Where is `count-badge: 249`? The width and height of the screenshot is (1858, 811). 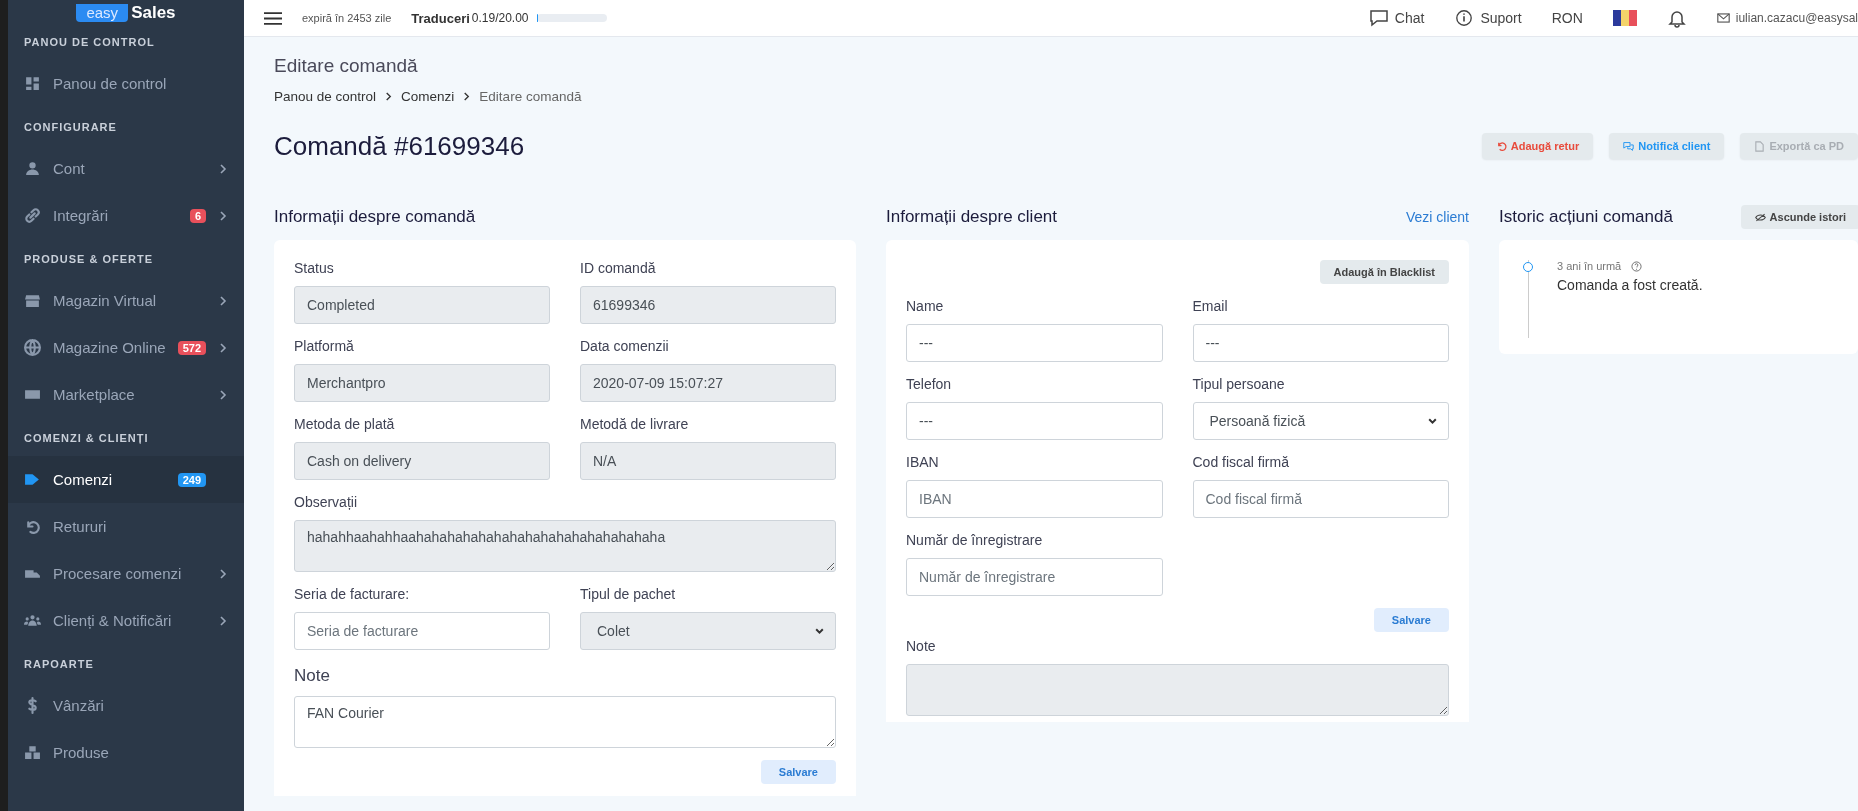 count-badge: 249 is located at coordinates (191, 479).